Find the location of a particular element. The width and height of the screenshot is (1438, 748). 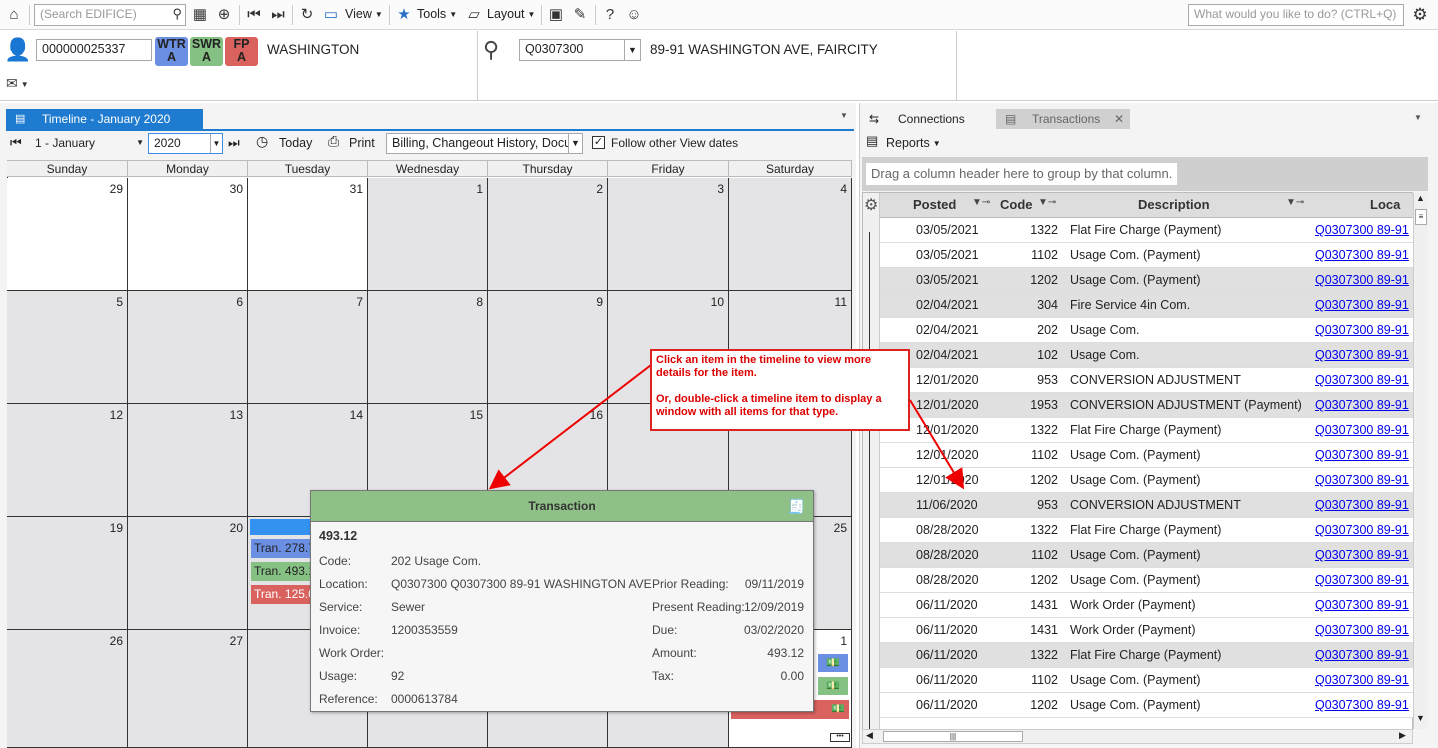

tooltip-field-value: 0000613784 is located at coordinates (424, 699).